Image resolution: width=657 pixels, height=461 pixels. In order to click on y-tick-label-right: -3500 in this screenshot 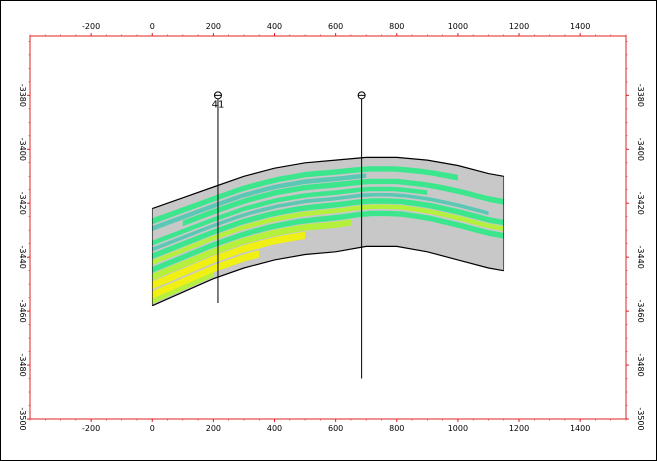, I will do `click(640, 418)`.